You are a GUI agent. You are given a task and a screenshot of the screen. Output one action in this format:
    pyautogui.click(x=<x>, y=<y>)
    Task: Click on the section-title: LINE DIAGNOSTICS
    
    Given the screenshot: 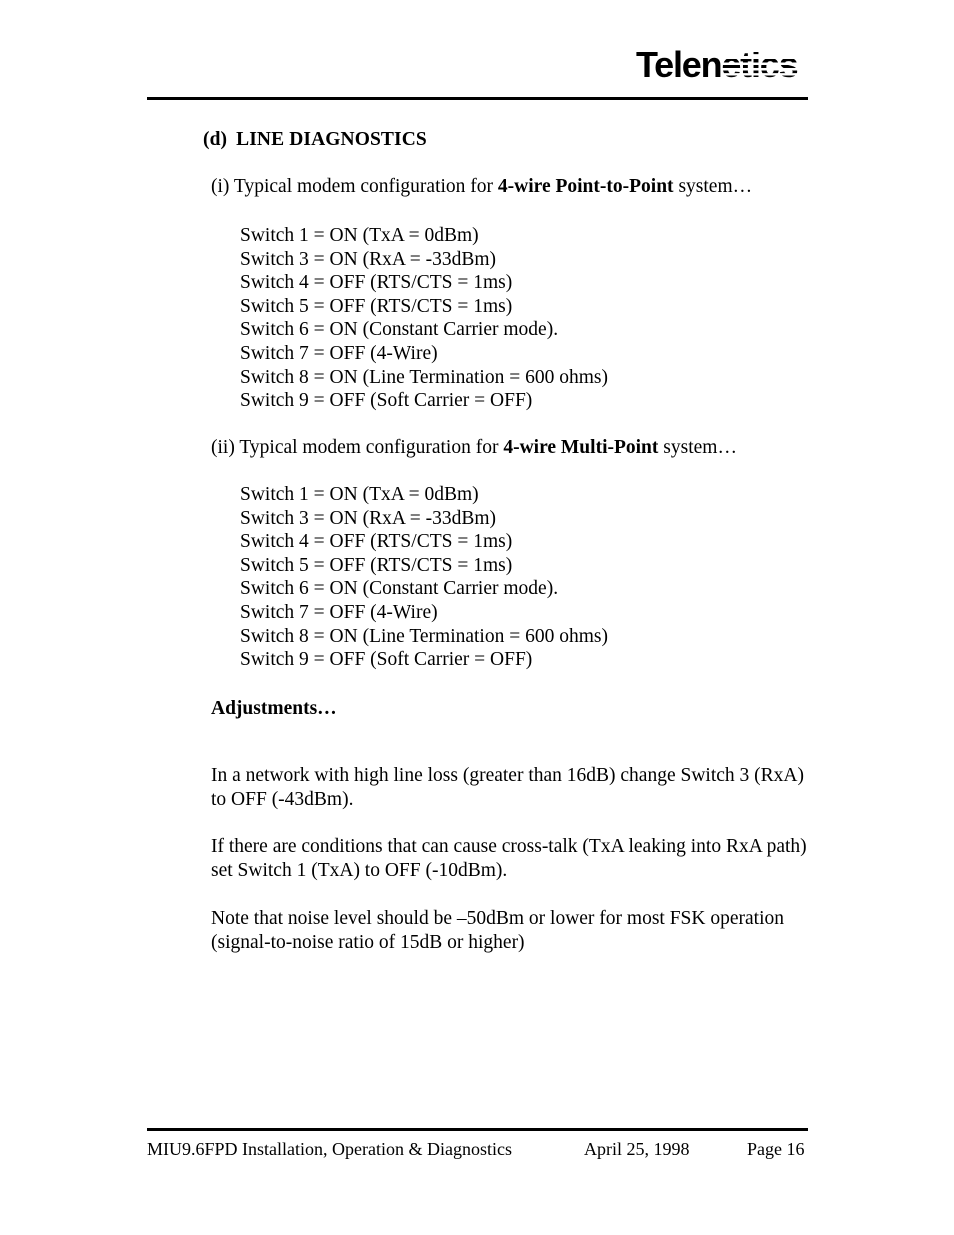 What is the action you would take?
    pyautogui.click(x=331, y=139)
    